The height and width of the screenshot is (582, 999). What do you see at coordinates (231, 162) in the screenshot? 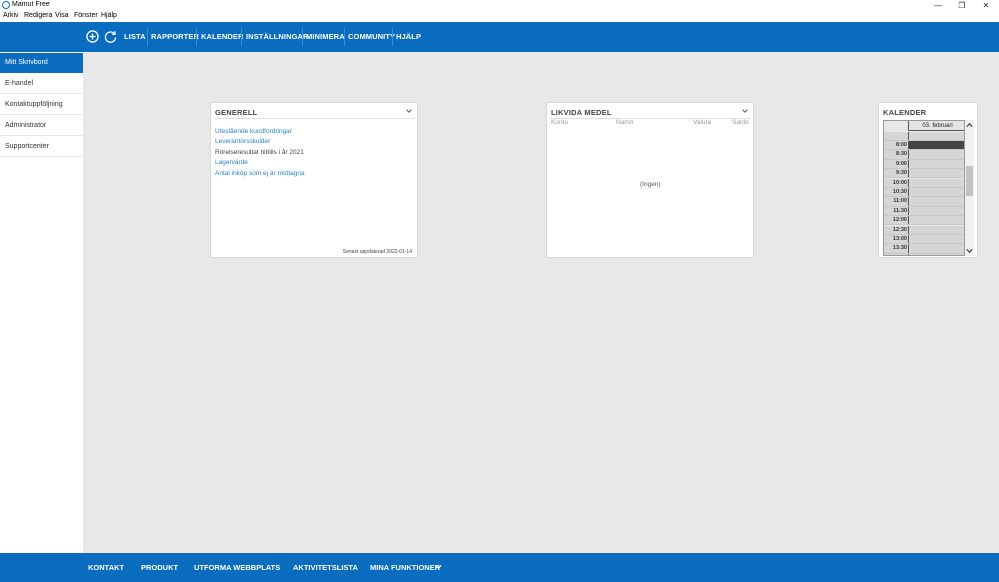
I see `link-lagervarde: Lagervärde` at bounding box center [231, 162].